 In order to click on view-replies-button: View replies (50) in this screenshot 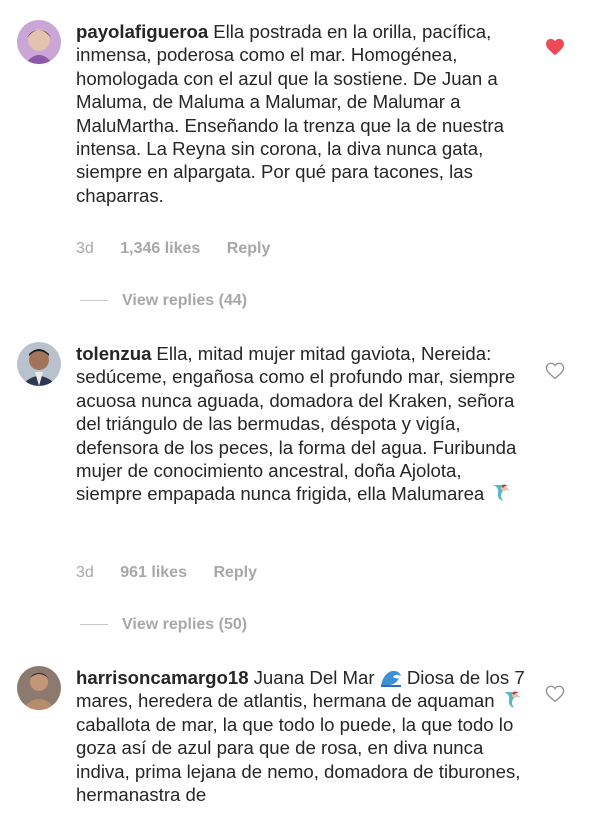, I will do `click(163, 625)`.